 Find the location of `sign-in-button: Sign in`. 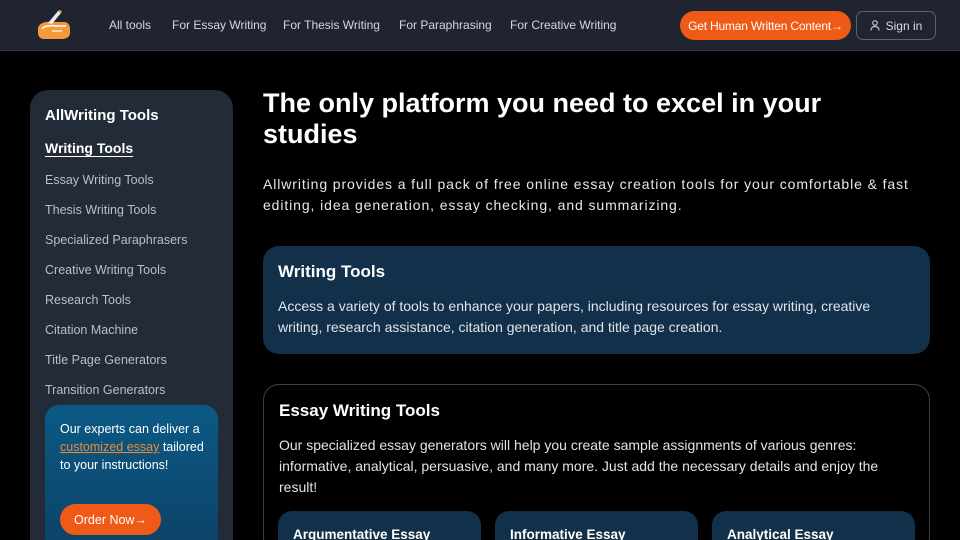

sign-in-button: Sign in is located at coordinates (896, 25).